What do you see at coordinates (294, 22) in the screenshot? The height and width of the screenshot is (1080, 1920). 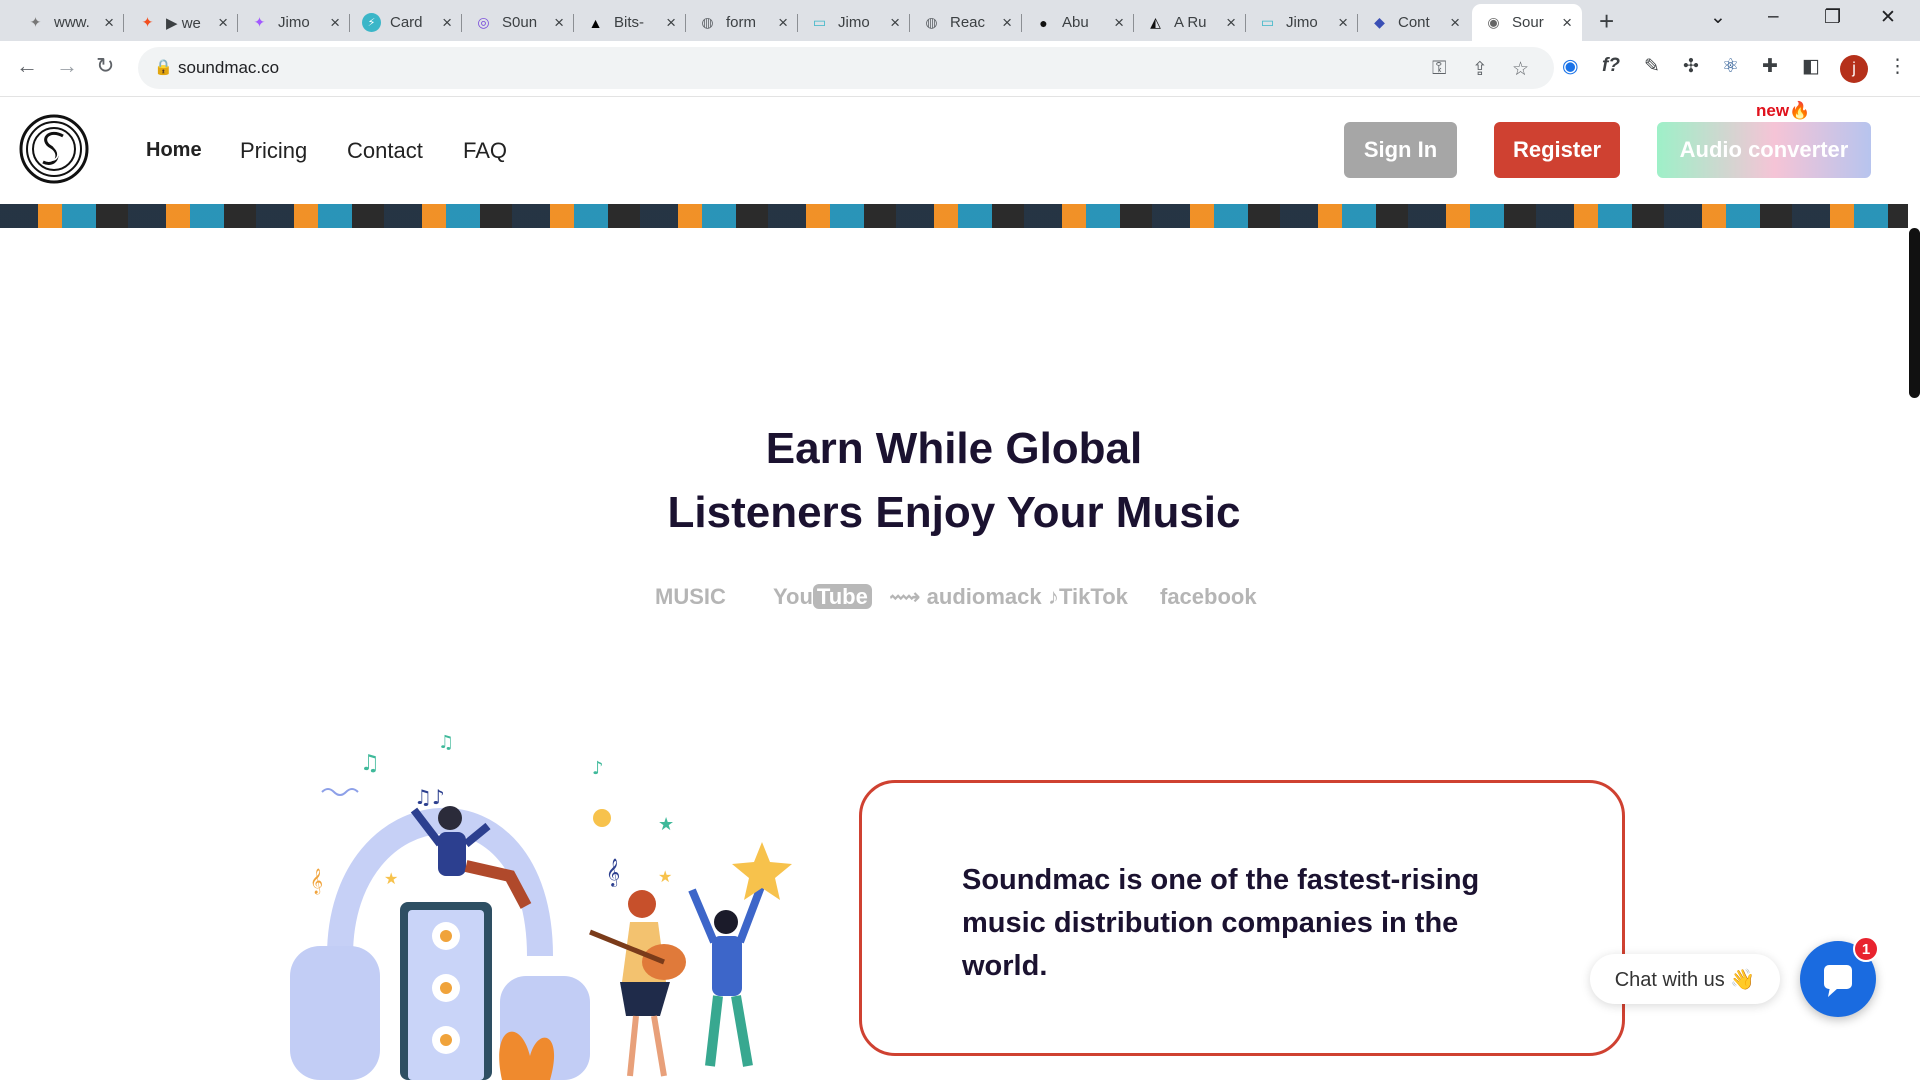 I see `browser-tab: ✦ Jimo ×` at bounding box center [294, 22].